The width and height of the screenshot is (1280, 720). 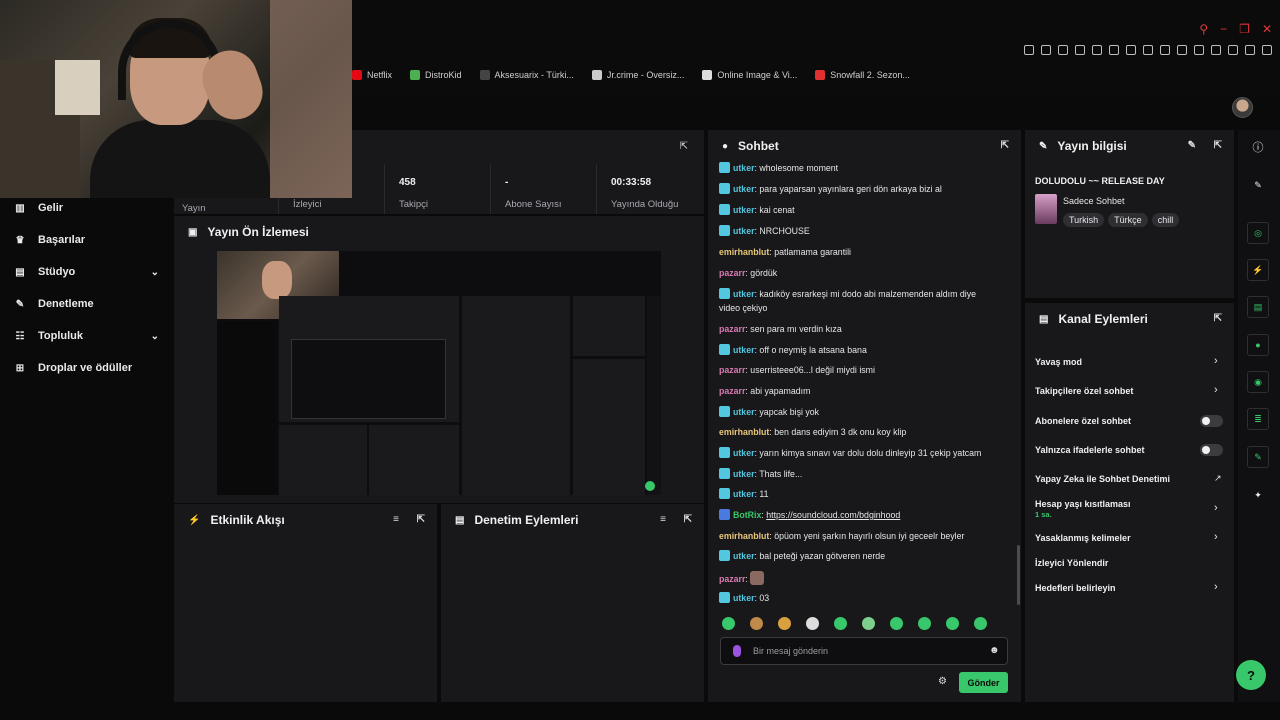 I want to click on microphone-icon, so click(x=737, y=651).